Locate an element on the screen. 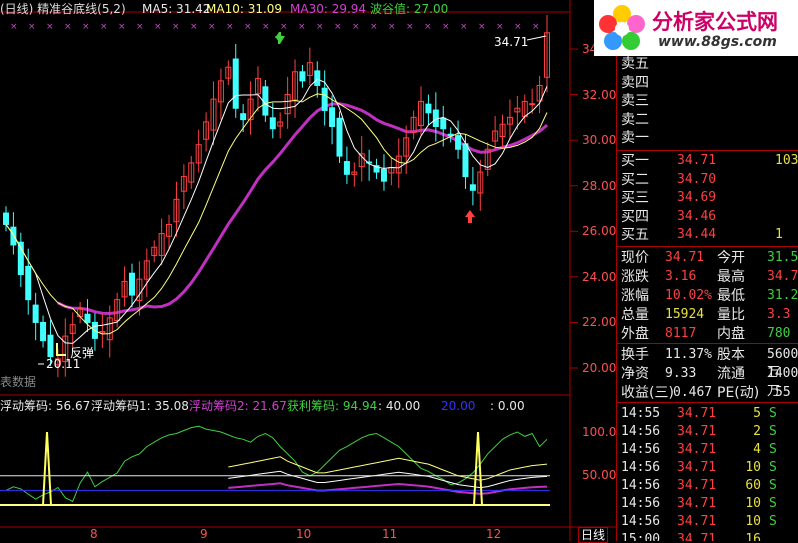  order-label: 买三 is located at coordinates (635, 198).